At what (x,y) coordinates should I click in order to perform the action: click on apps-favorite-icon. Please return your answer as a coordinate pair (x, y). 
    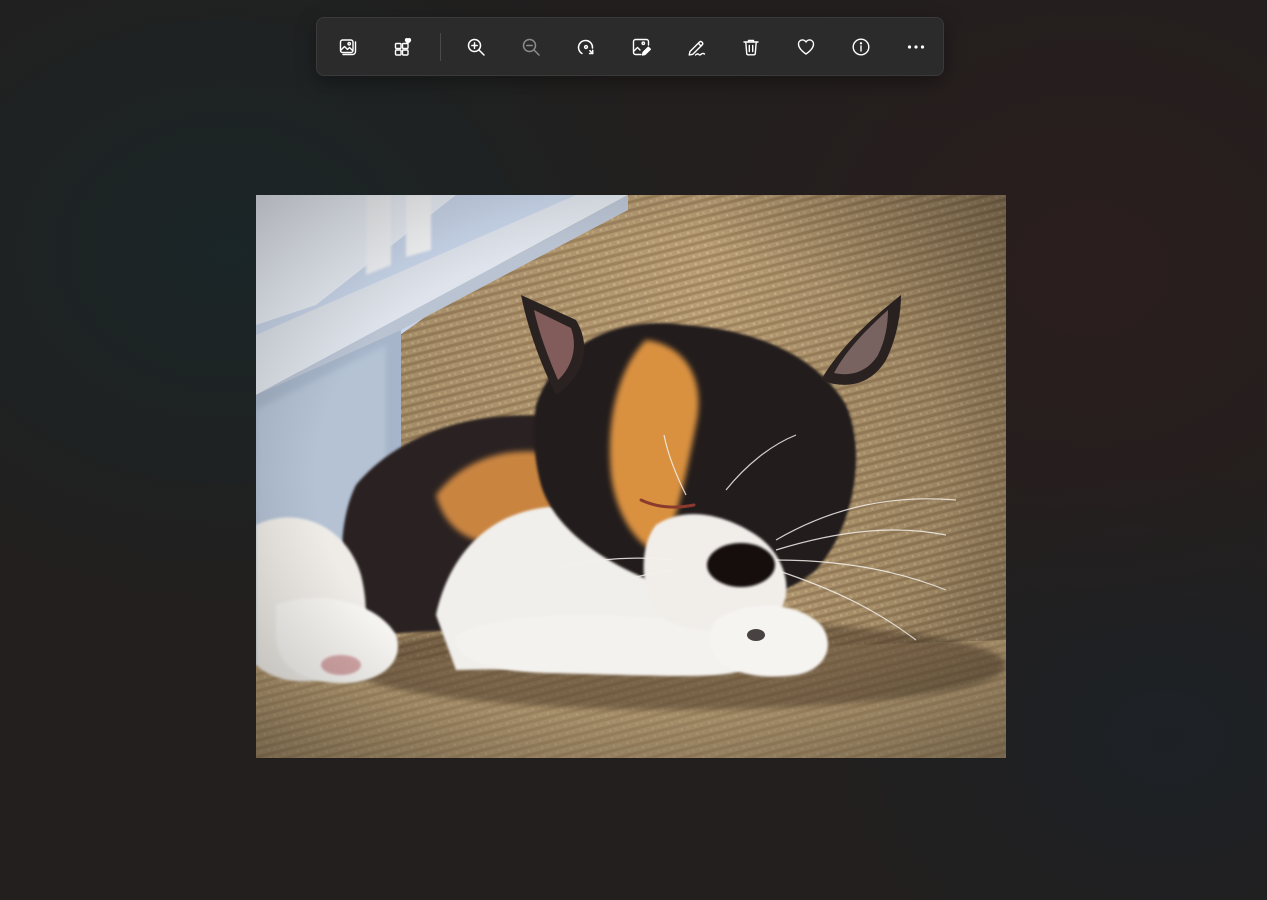
    Looking at the image, I should click on (402, 46).